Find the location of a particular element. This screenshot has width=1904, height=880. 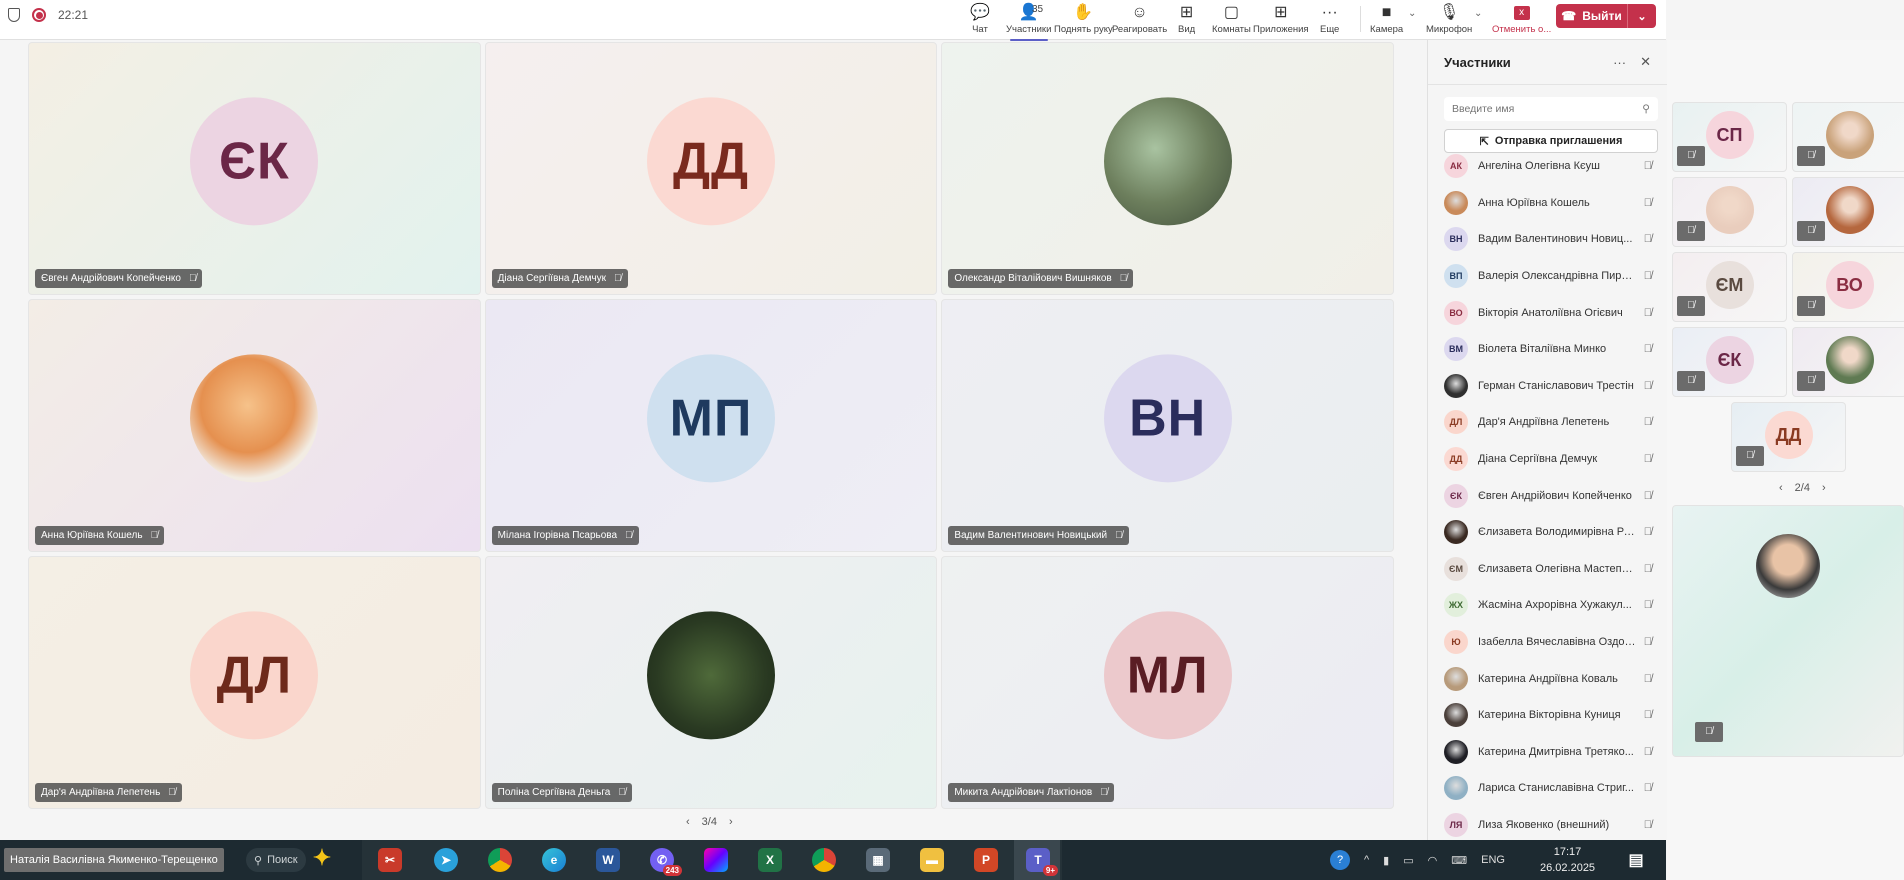

participant-name: Лиза Яковенко (внешний) is located at coordinates (1544, 824).